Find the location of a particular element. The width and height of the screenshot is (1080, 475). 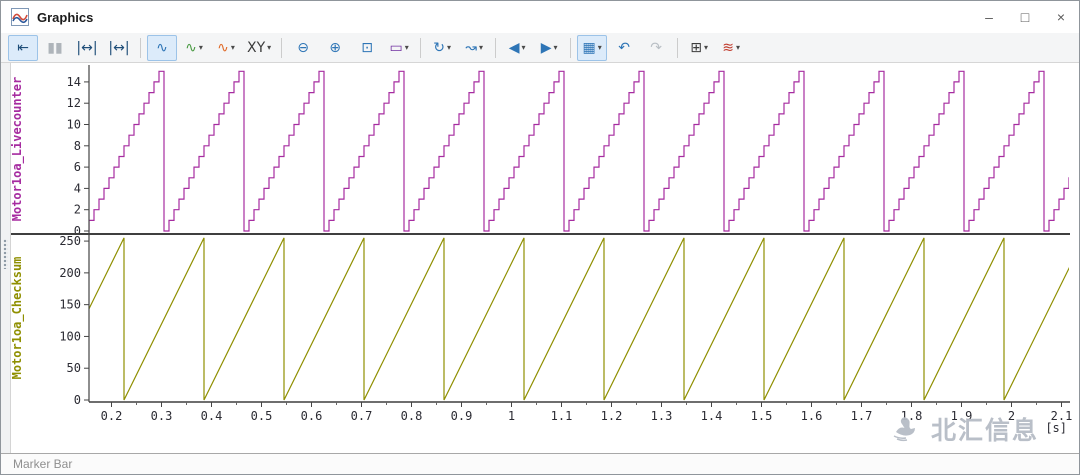

vertical-splitter is located at coordinates (6, 258).